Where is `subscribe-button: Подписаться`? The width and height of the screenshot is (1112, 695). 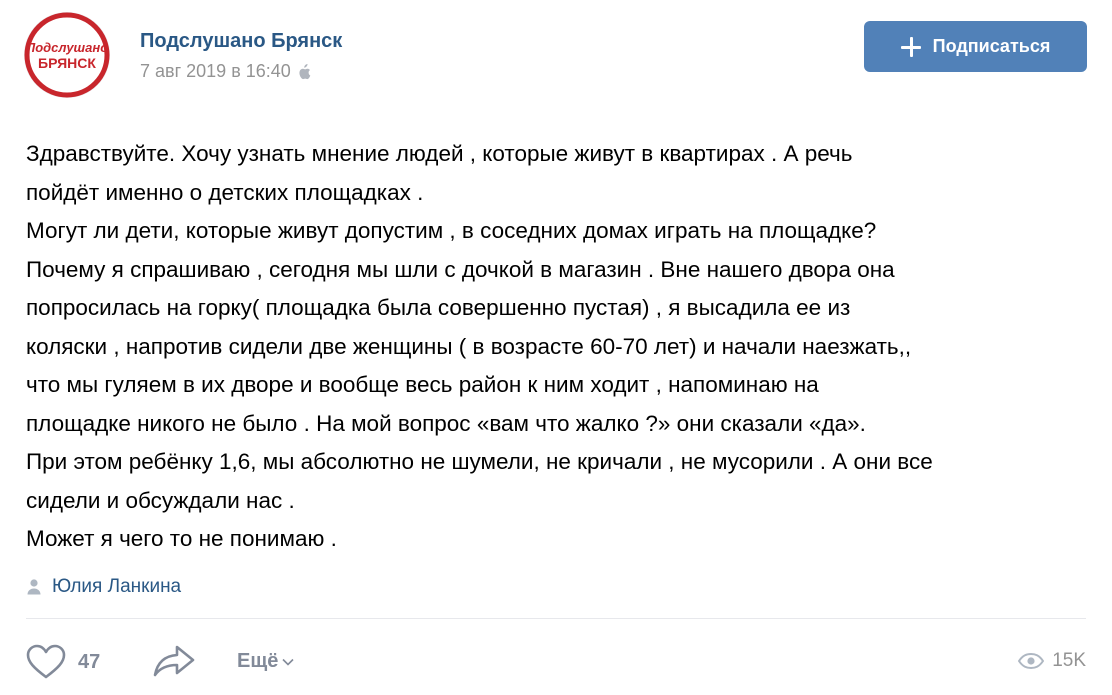 subscribe-button: Подписаться is located at coordinates (975, 46).